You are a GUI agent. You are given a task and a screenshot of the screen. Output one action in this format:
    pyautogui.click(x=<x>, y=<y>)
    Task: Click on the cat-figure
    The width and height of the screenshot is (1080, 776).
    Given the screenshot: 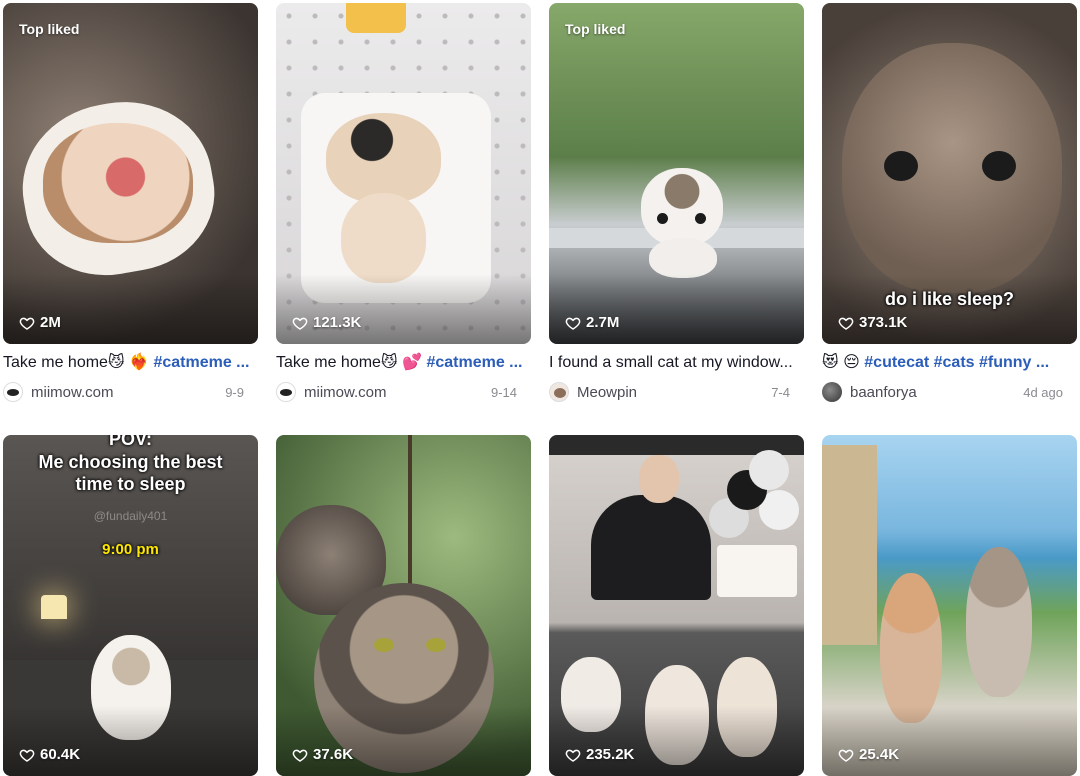 What is the action you would take?
    pyautogui.click(x=682, y=207)
    